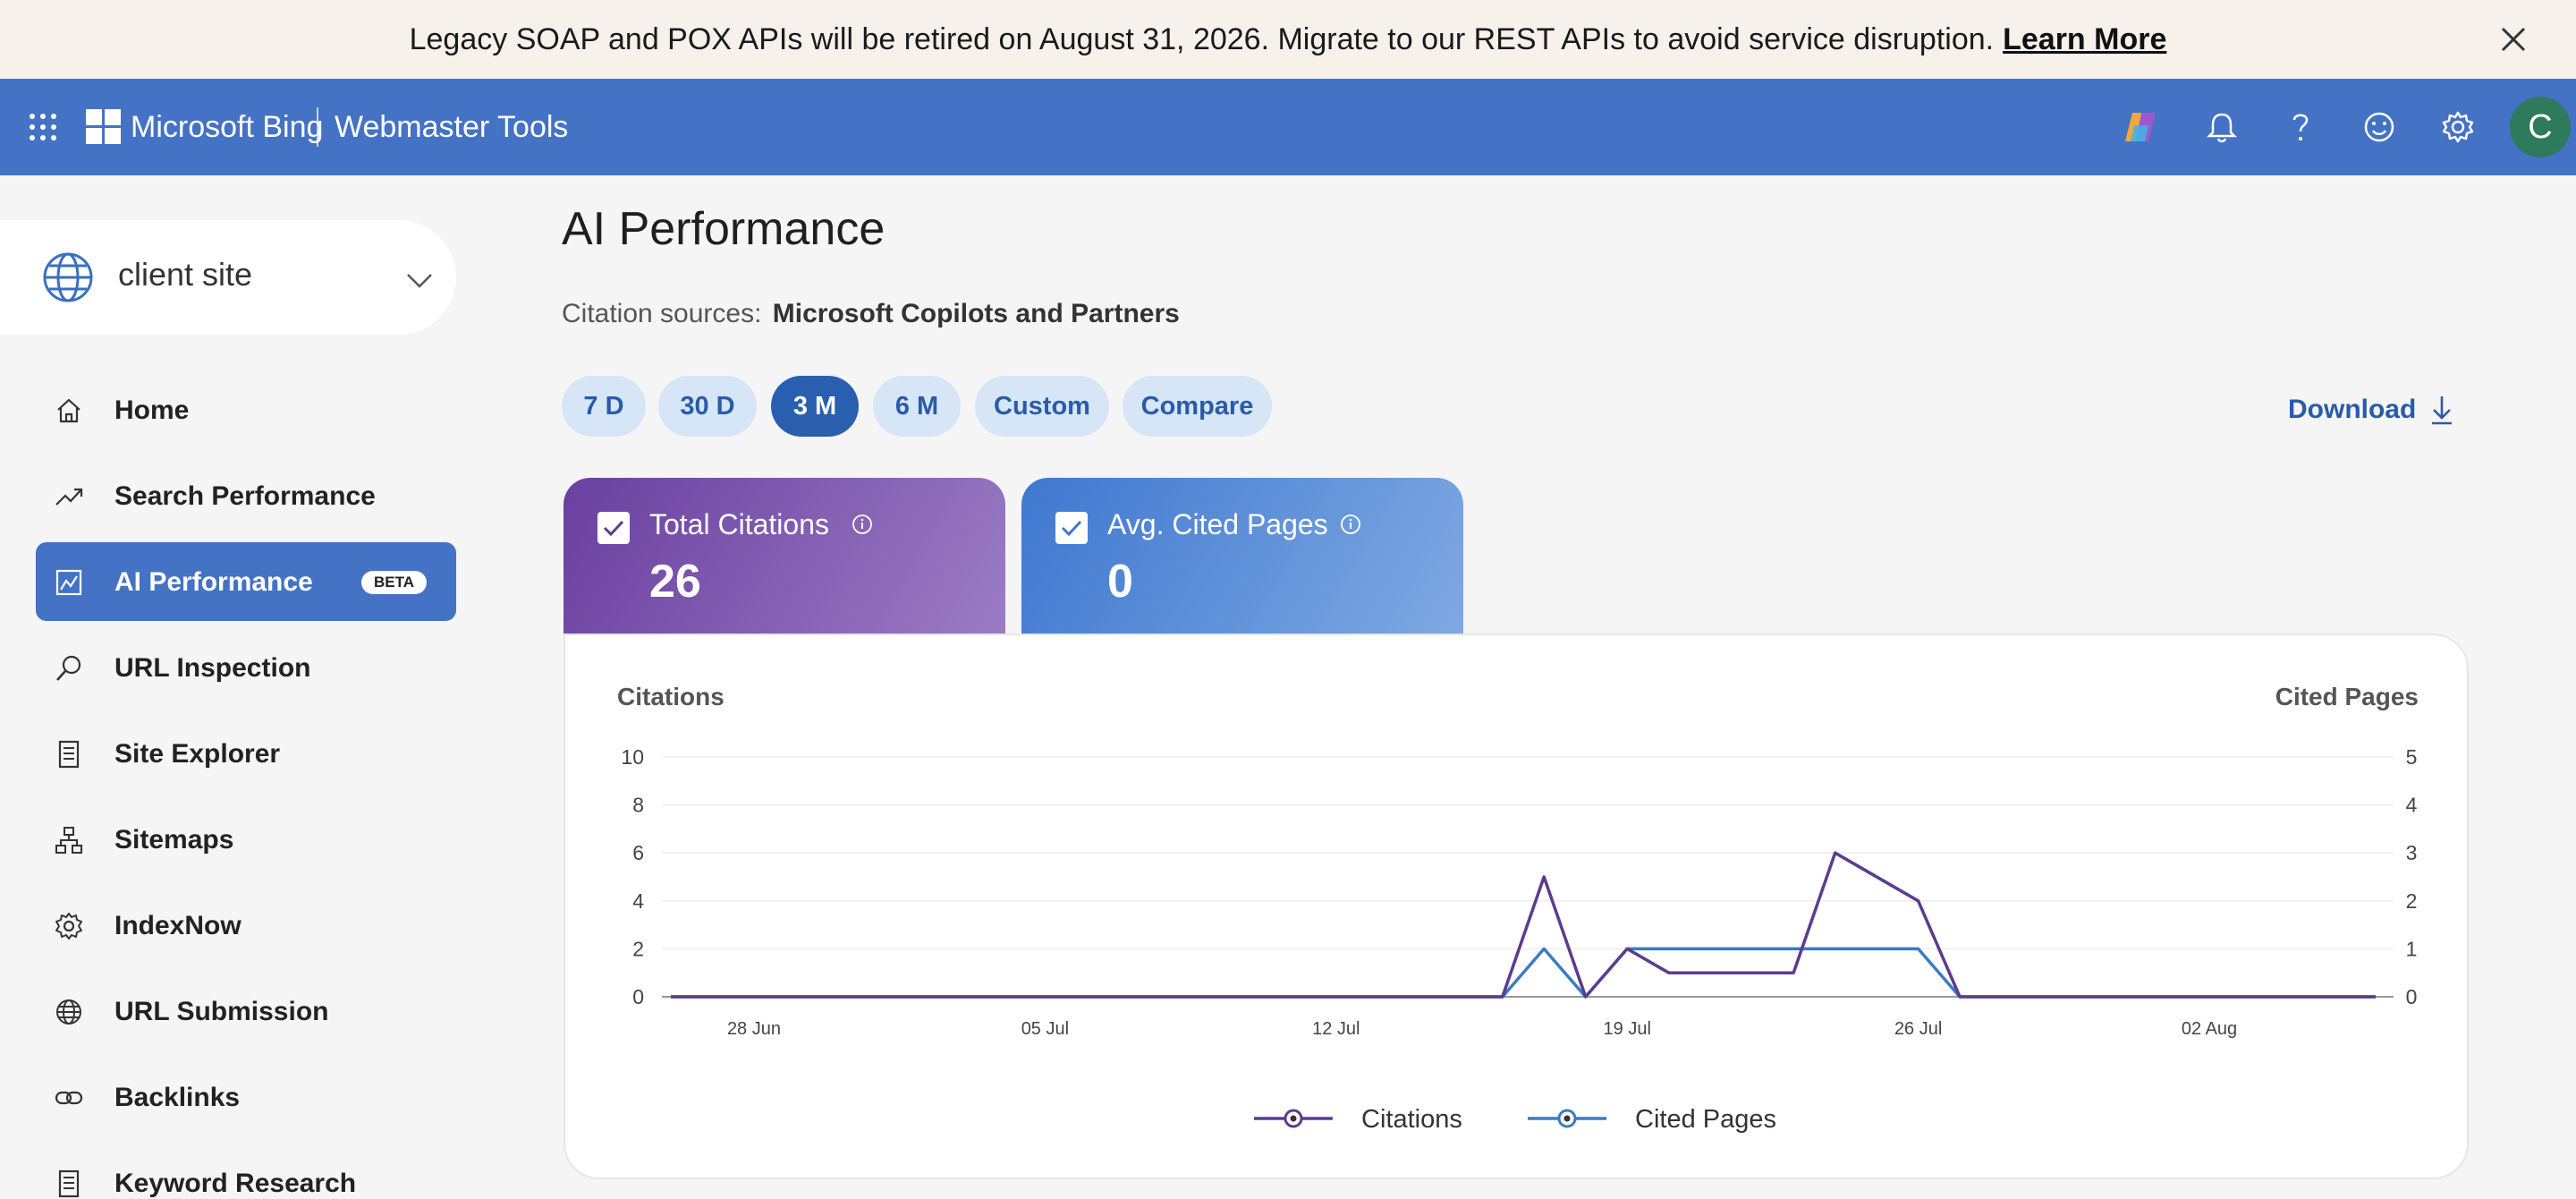  I want to click on microsoft-logo-icon, so click(103, 127).